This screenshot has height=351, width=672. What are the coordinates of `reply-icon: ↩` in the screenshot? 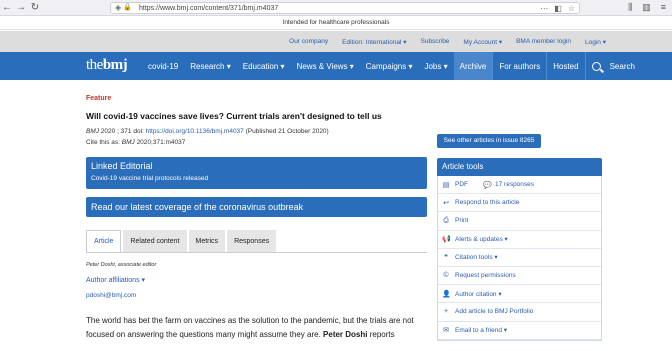 It's located at (446, 203).